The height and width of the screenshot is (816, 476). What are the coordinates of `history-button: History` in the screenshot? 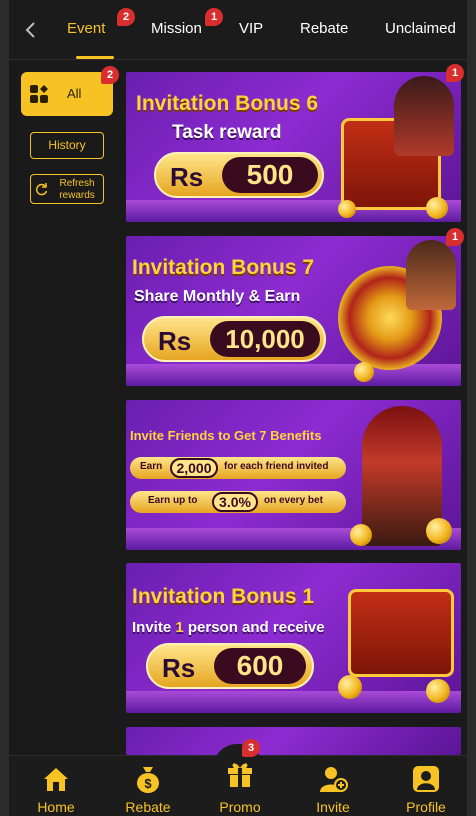 It's located at (67, 145).